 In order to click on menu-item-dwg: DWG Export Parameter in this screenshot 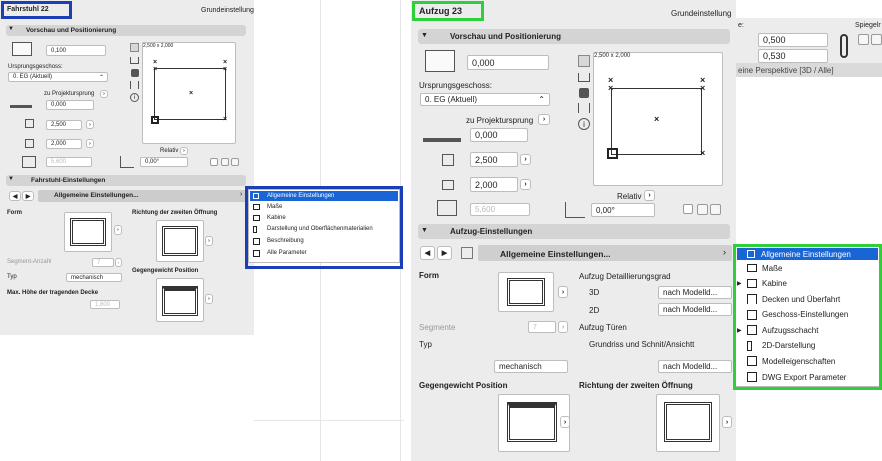, I will do `click(807, 377)`.